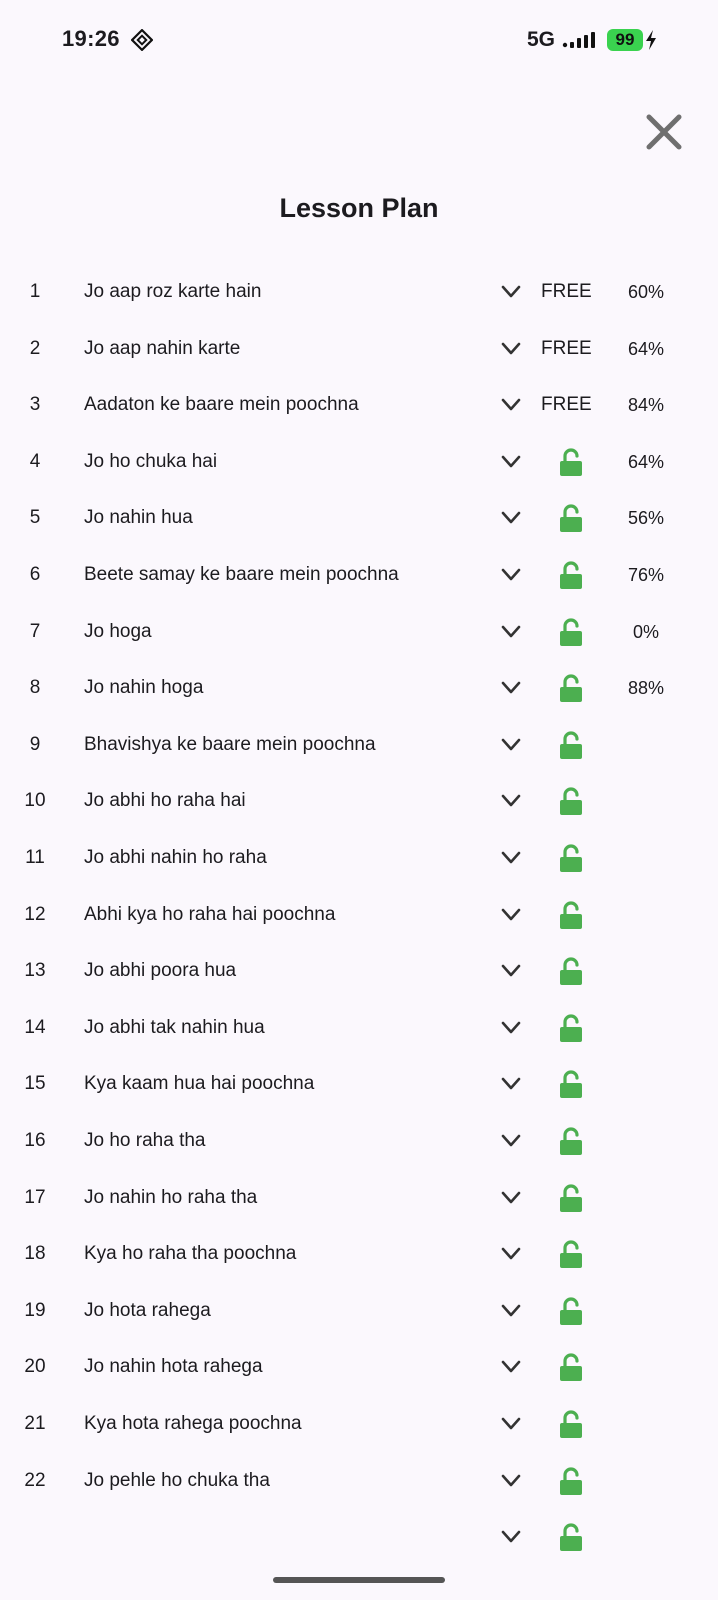 The image size is (718, 1600). I want to click on lesson-row: 8 Jo nahin hoga 88%, so click(359, 688).